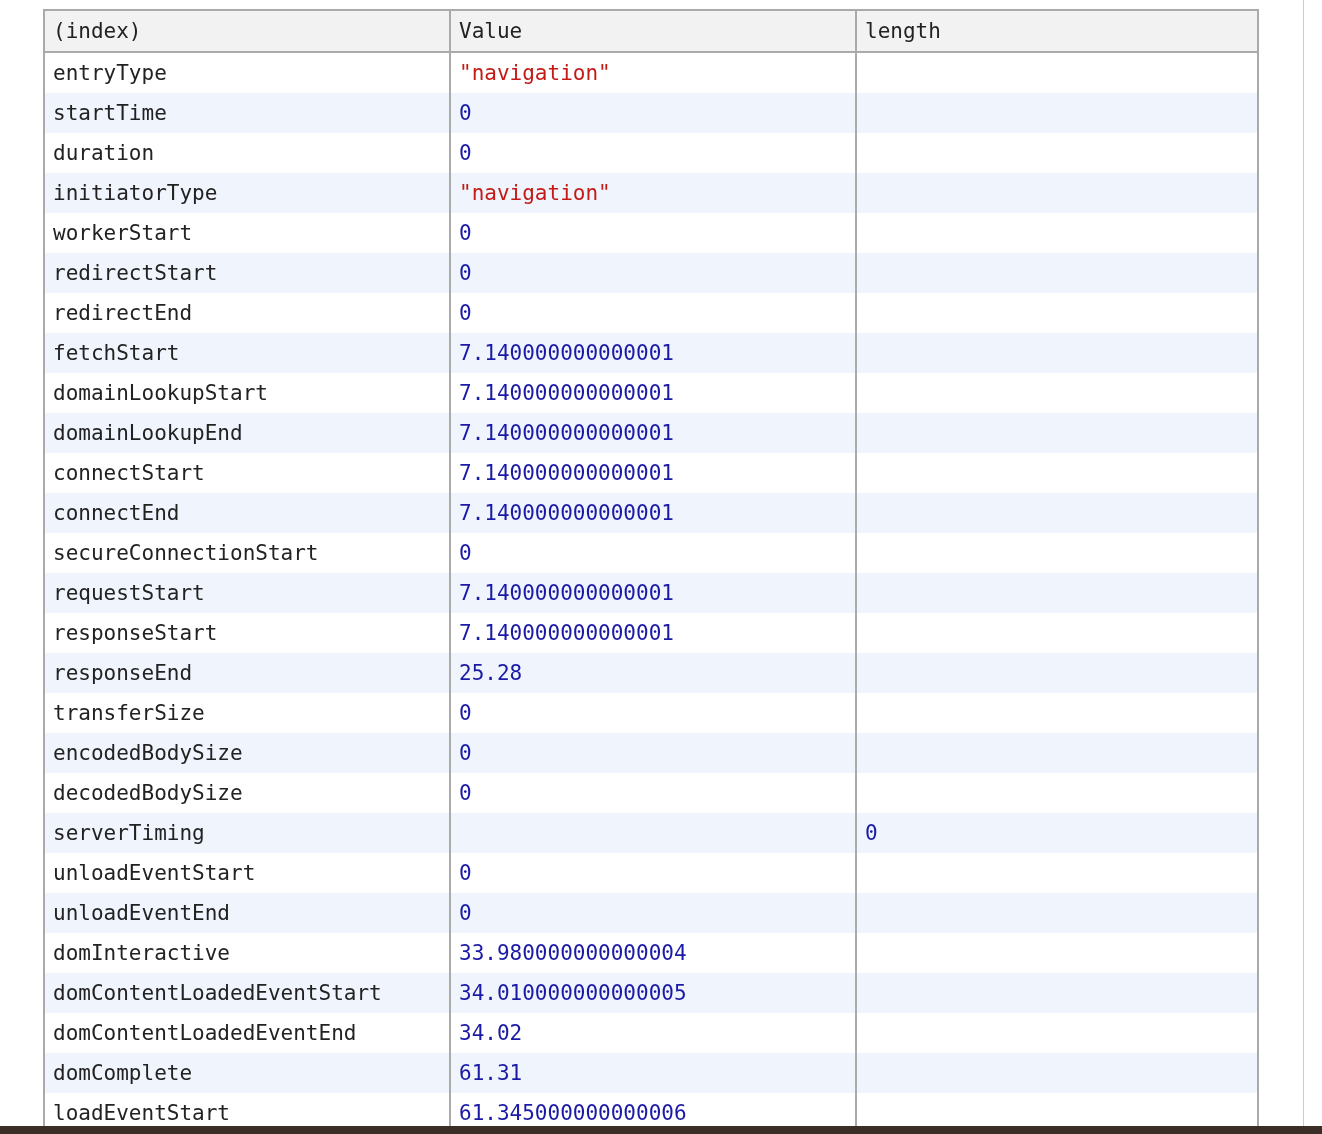 The image size is (1322, 1134). Describe the element at coordinates (247, 913) in the screenshot. I see `table-cell: unloadEventEnd` at that location.